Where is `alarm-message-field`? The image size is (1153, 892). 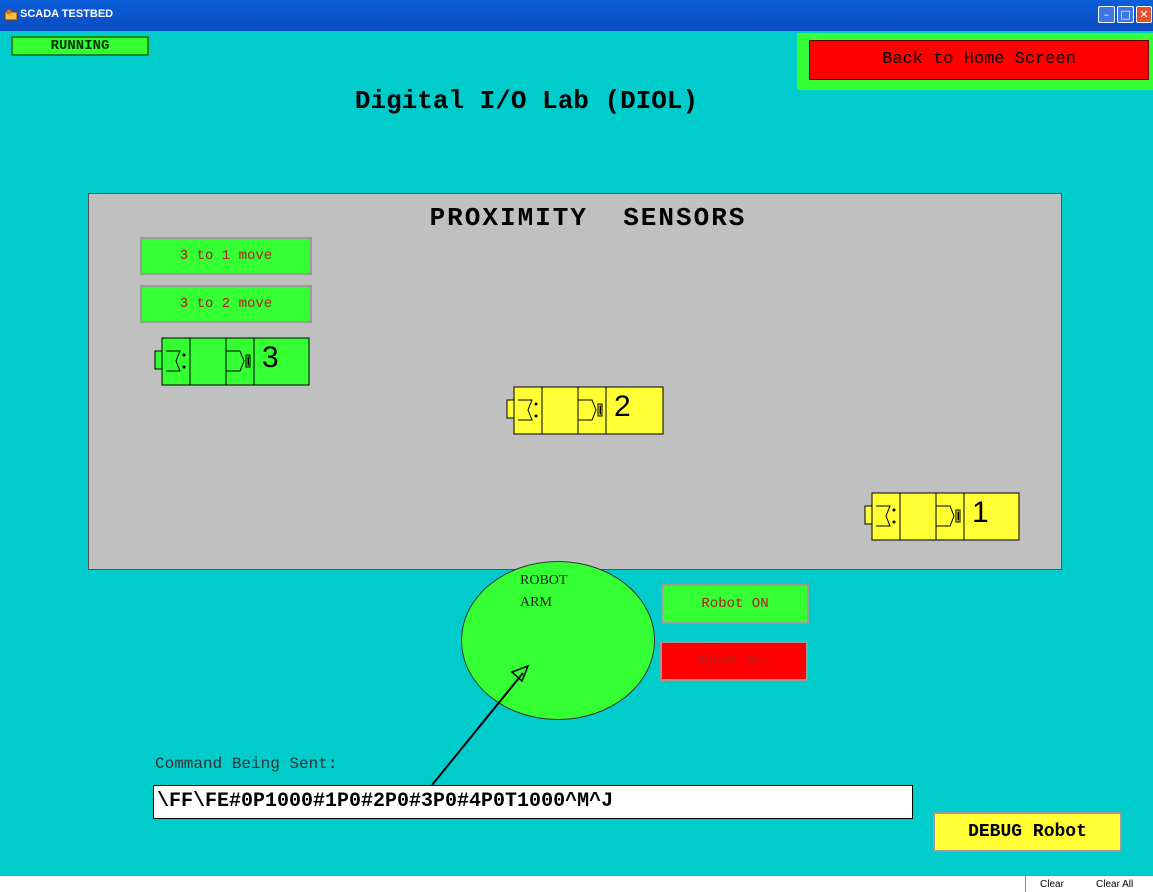 alarm-message-field is located at coordinates (513, 884).